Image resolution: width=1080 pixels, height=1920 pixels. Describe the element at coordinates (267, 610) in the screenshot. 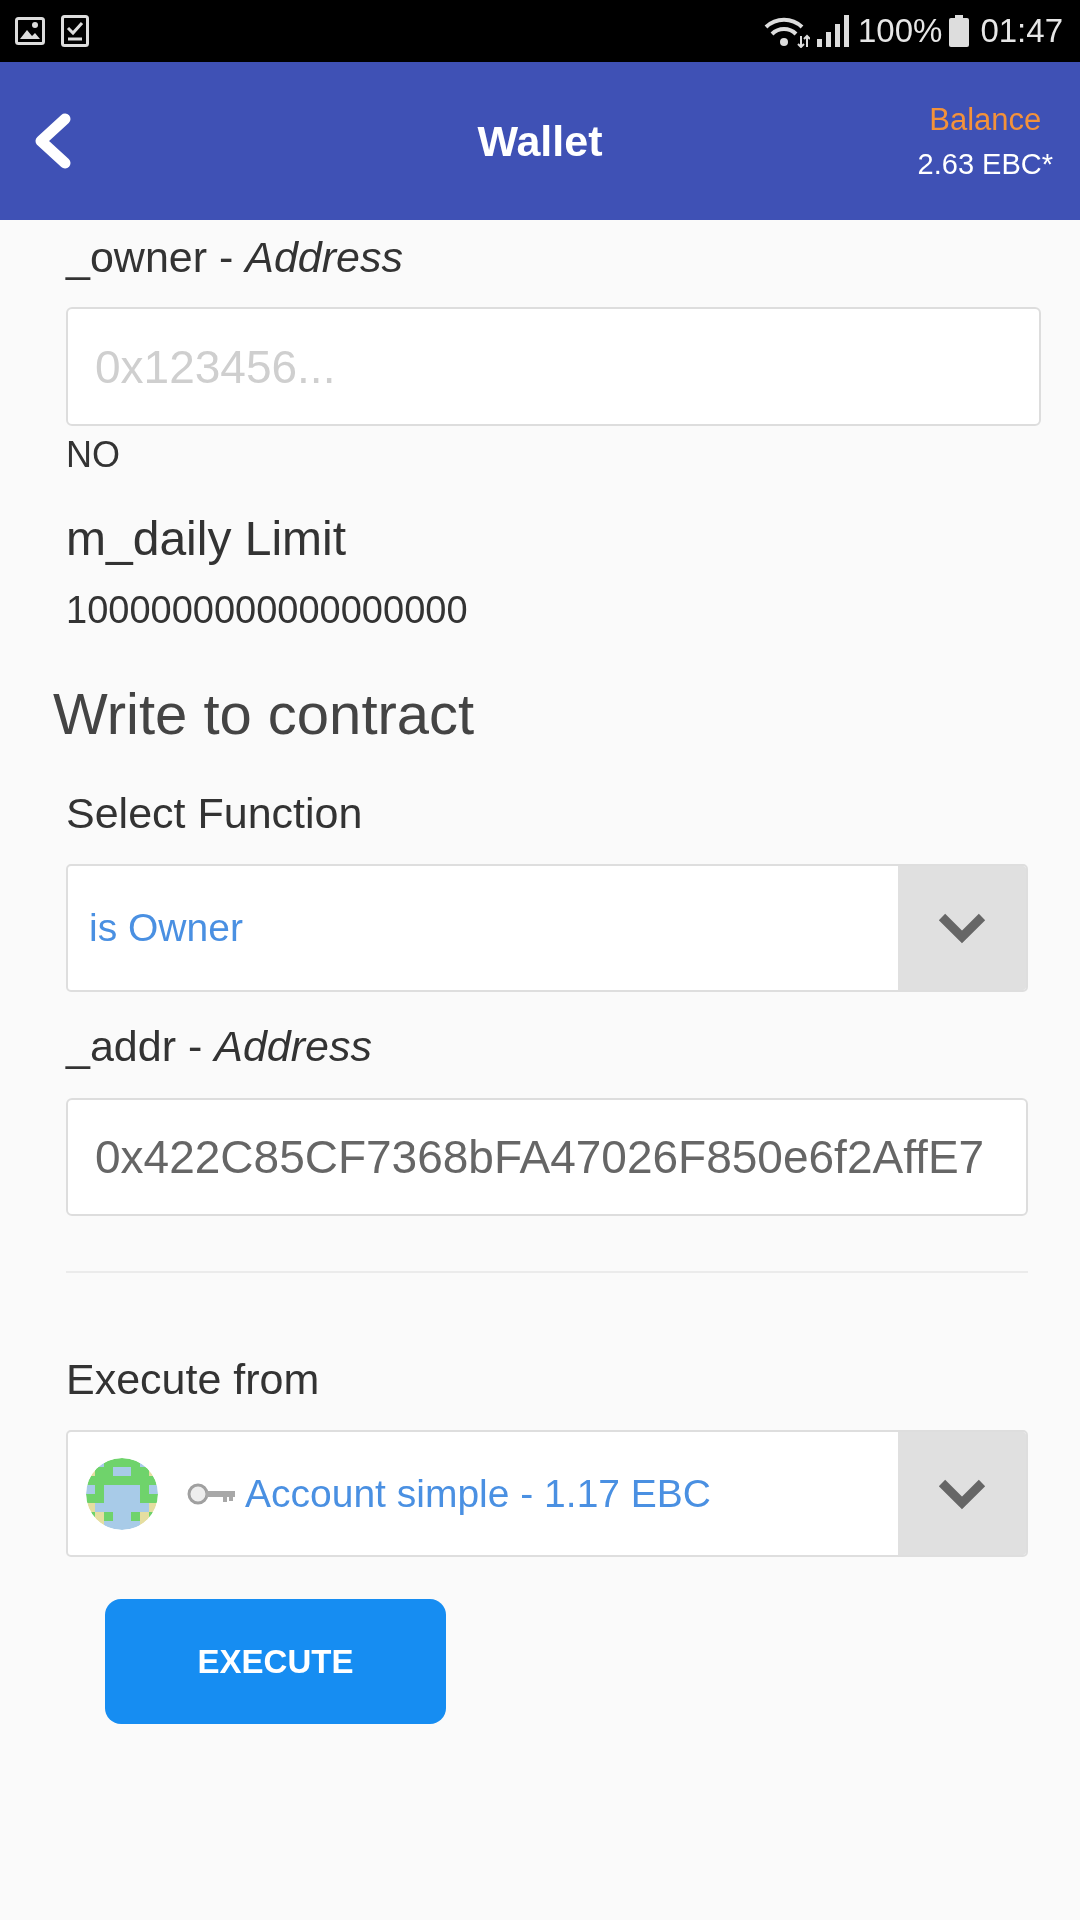

I see `property-value: 1000000000000000000` at that location.